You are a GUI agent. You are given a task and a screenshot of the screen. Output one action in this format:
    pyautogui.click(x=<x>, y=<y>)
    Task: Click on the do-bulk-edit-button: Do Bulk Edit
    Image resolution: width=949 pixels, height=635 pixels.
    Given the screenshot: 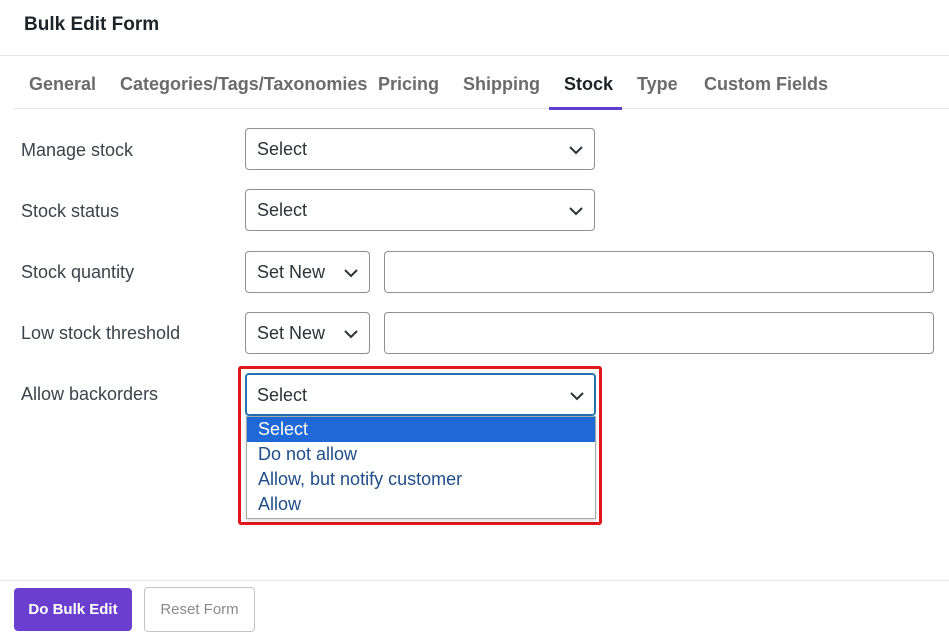 What is the action you would take?
    pyautogui.click(x=73, y=609)
    